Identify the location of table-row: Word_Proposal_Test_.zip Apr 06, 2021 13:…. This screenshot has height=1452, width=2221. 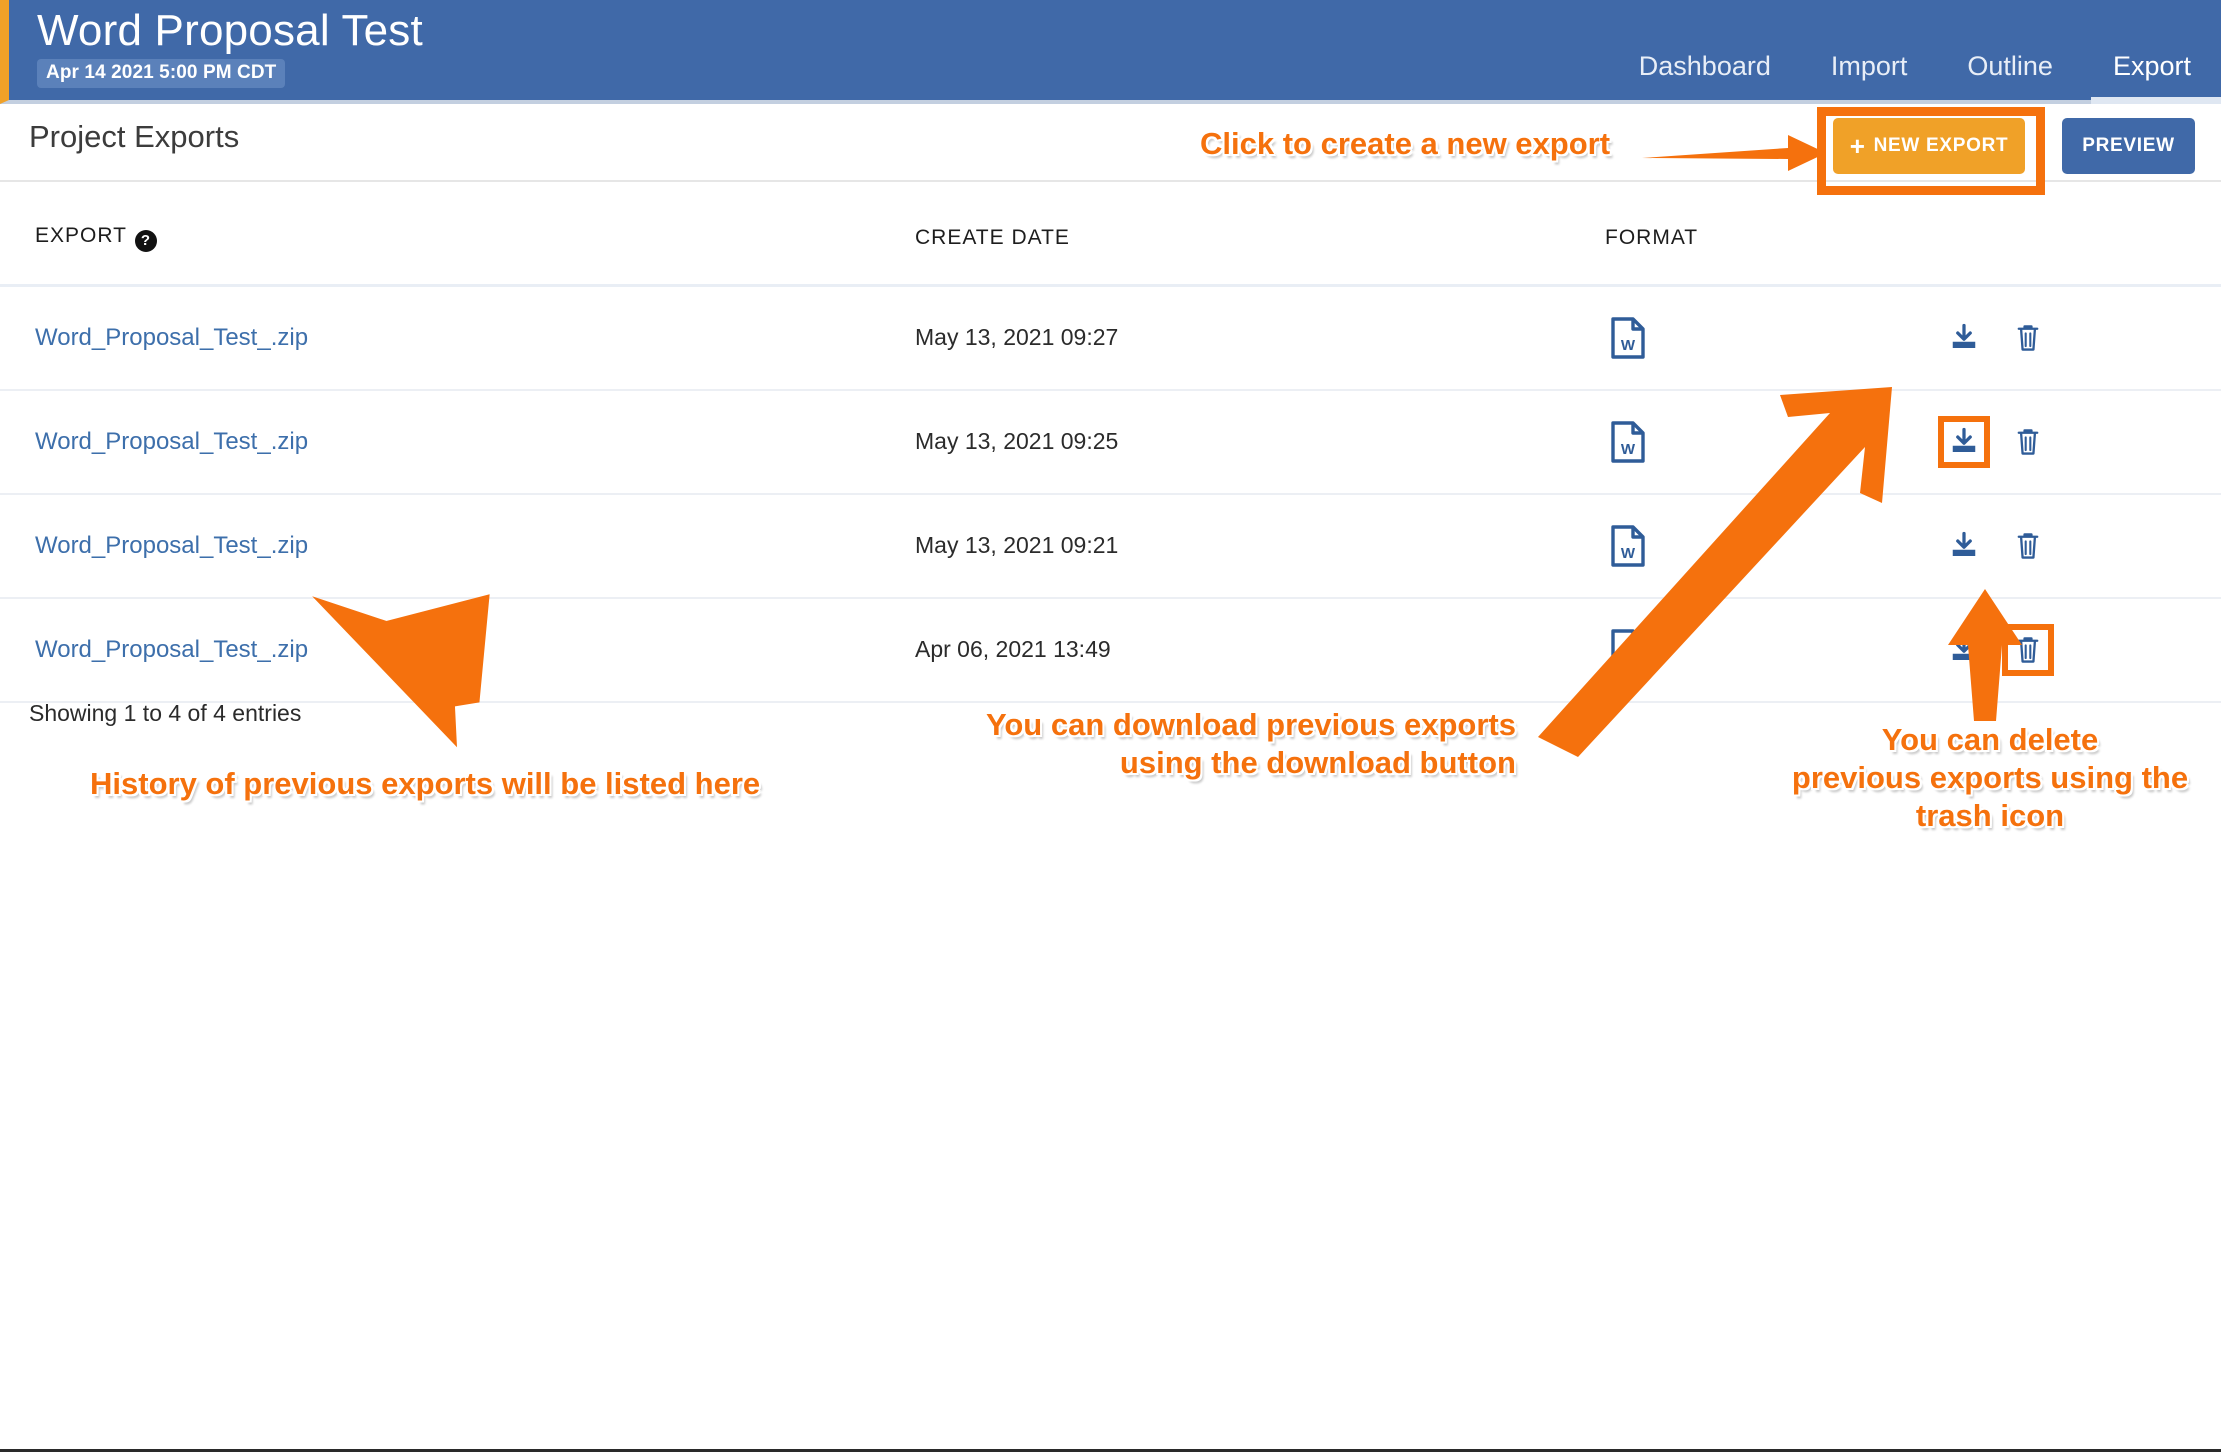
(1110, 650).